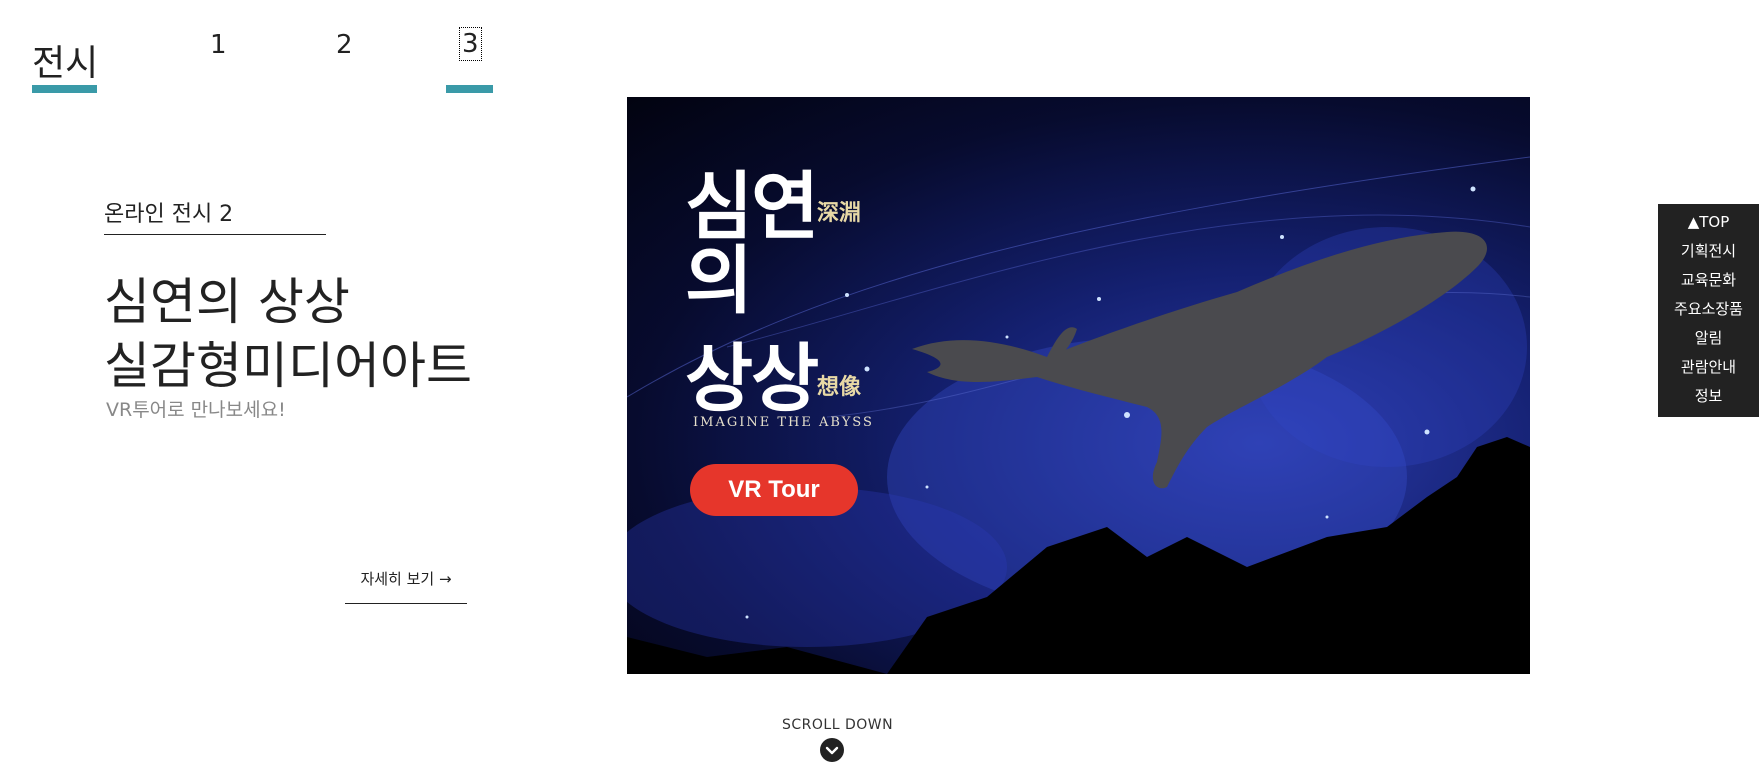 The width and height of the screenshot is (1762, 770). What do you see at coordinates (196, 410) in the screenshot?
I see `exhibit-subtitle: VR투어로 만나보세요!` at bounding box center [196, 410].